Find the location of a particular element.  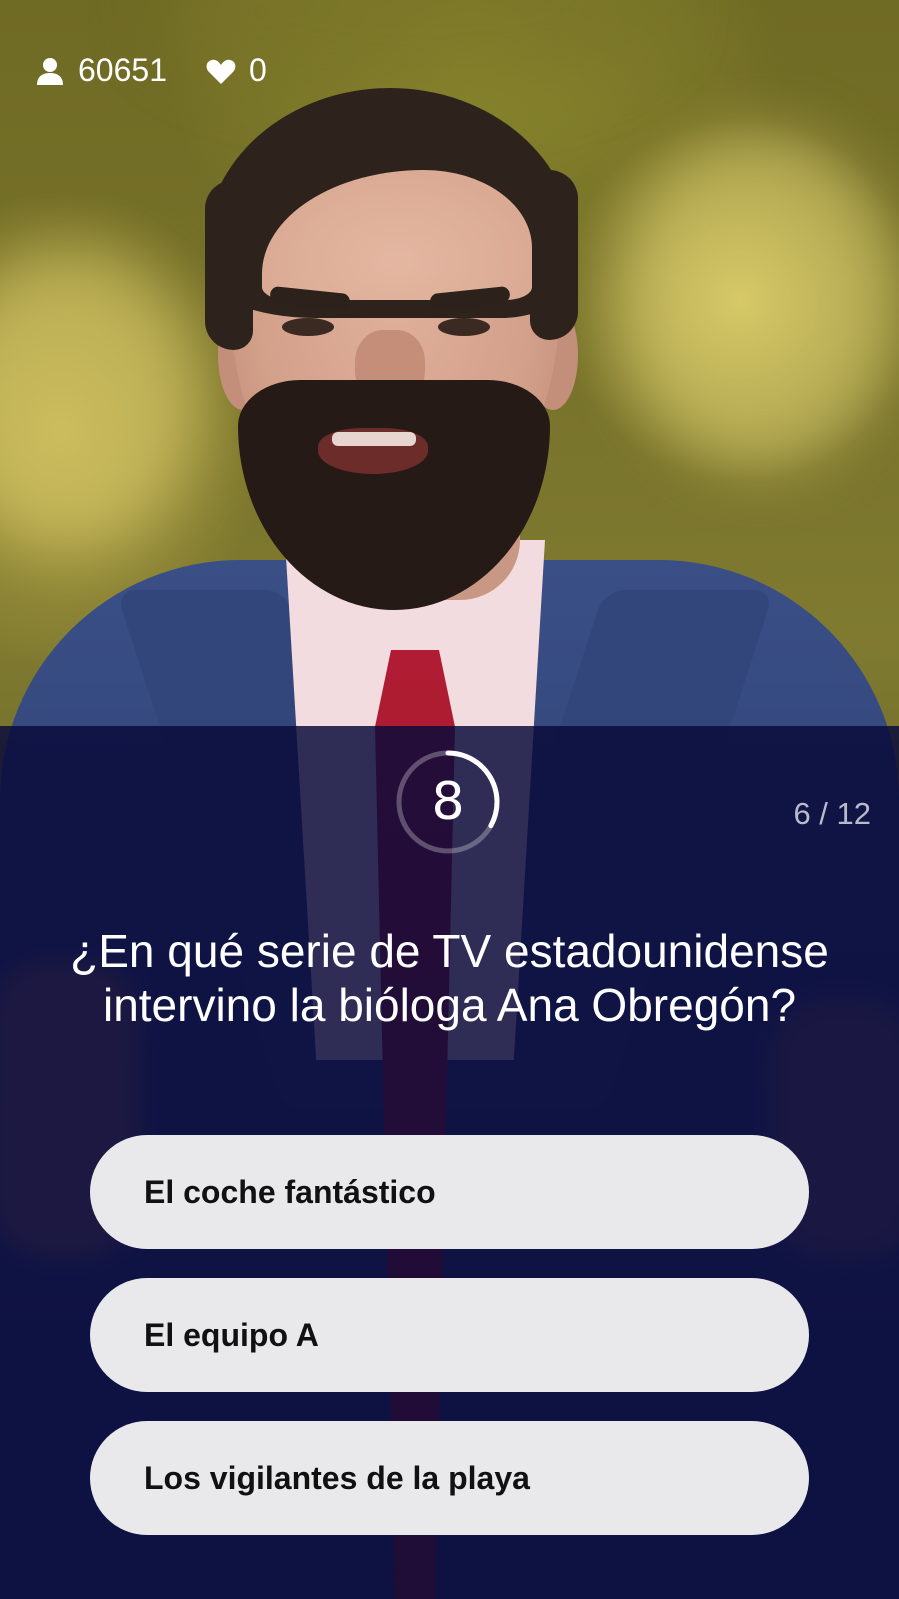

timer-seconds: 8 is located at coordinates (448, 802).